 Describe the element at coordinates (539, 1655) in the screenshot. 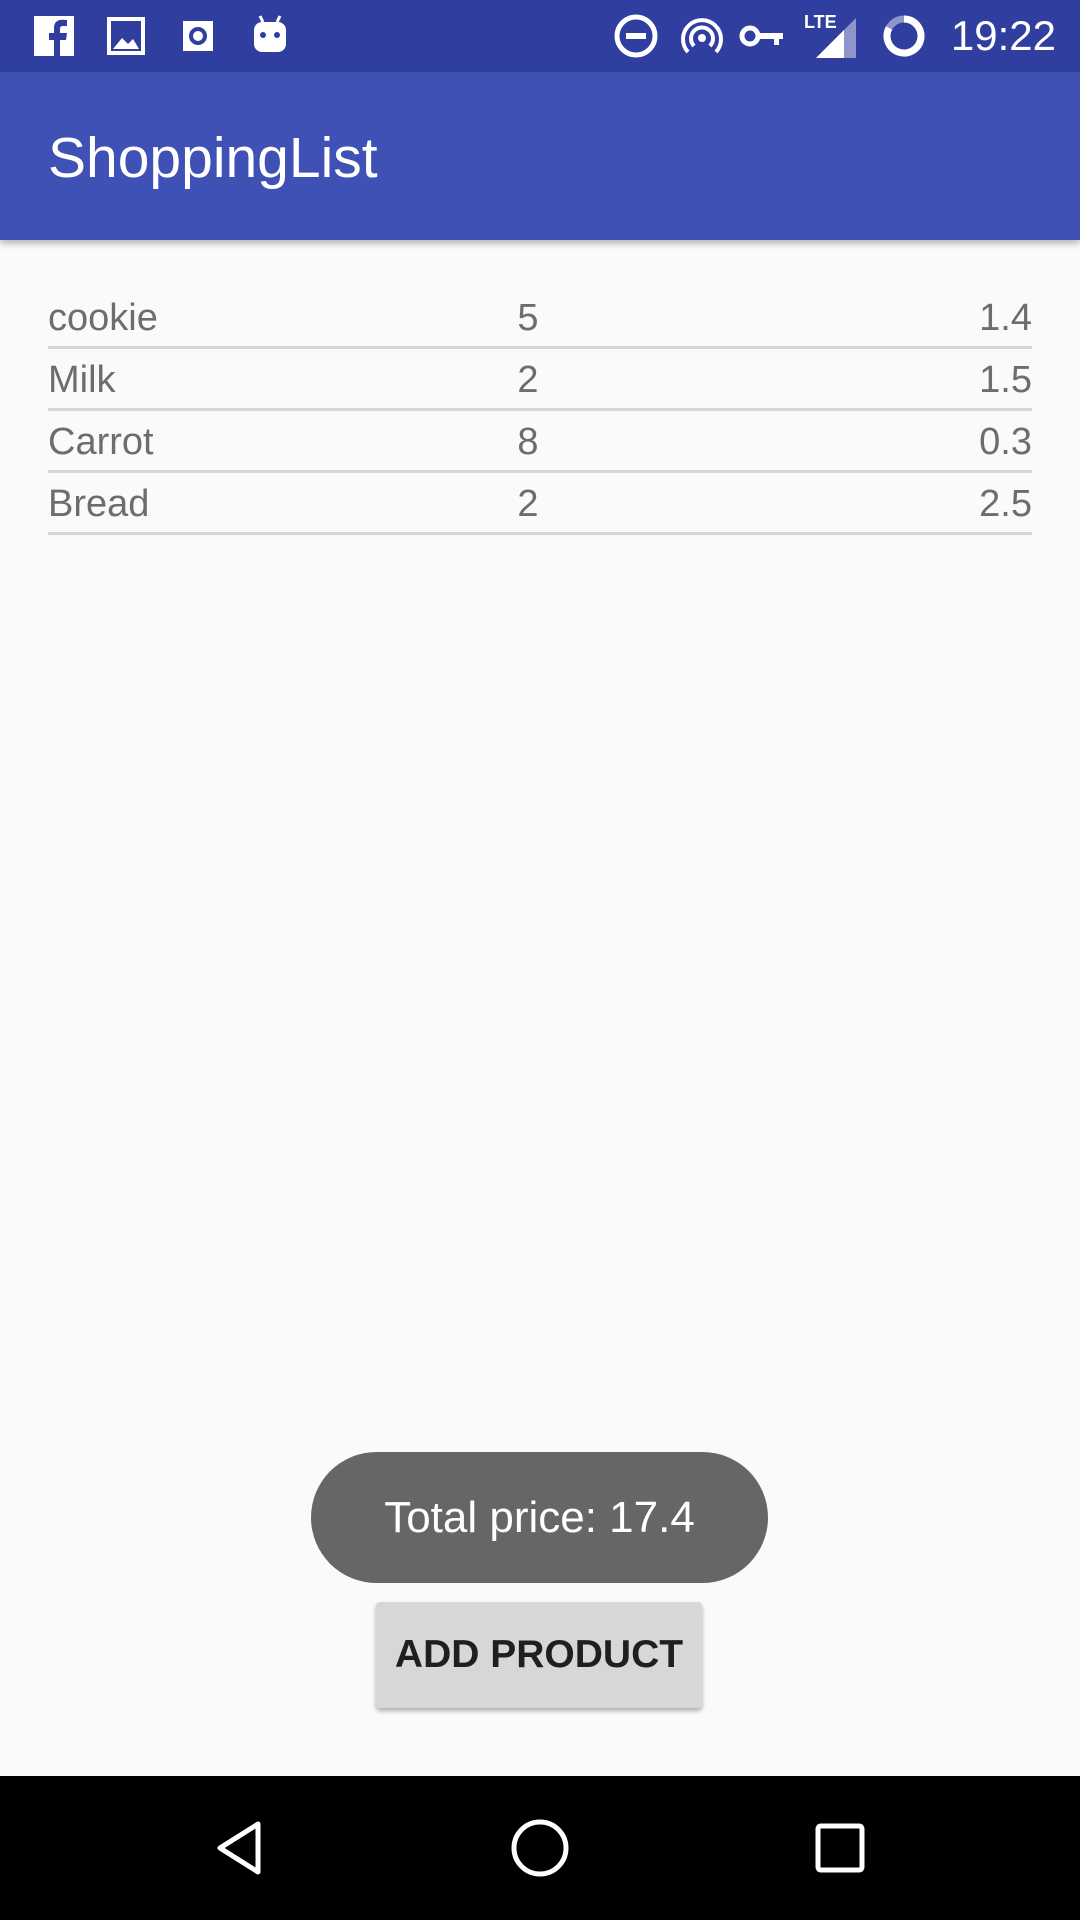

I see `add-product-button: ADD PRODUCT` at that location.